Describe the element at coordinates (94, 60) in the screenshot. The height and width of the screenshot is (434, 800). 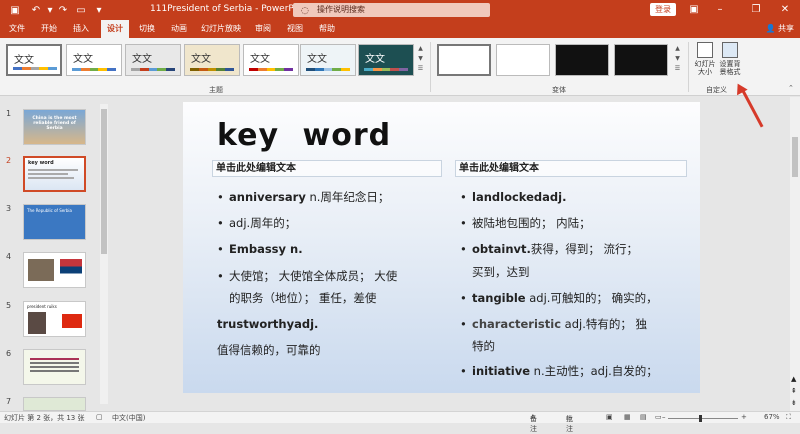
I see `theme-2: 文文` at that location.